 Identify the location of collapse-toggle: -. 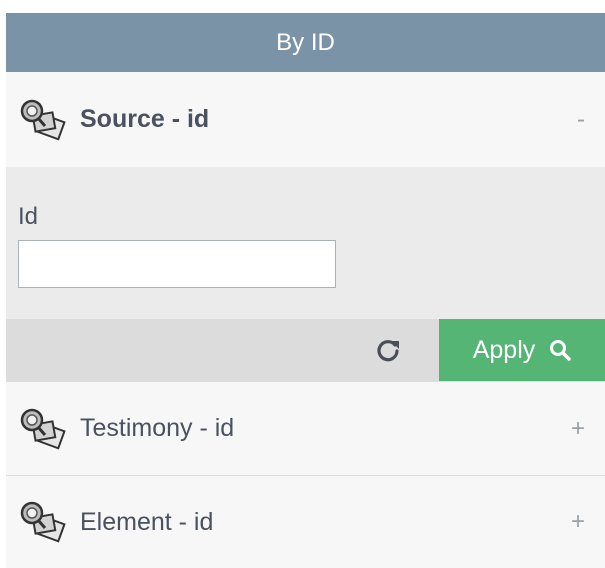
(581, 120).